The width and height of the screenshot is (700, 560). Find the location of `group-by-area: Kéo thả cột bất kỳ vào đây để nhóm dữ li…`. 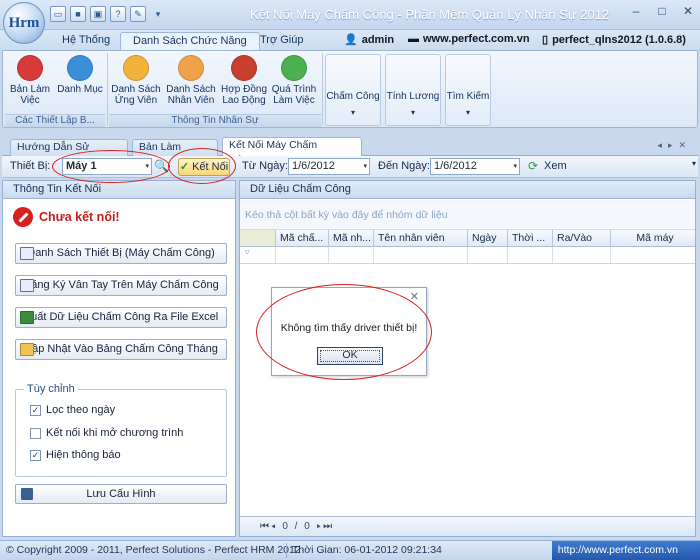

group-by-area: Kéo thả cột bất kỳ vào đây để nhóm dữ li… is located at coordinates (467, 215).